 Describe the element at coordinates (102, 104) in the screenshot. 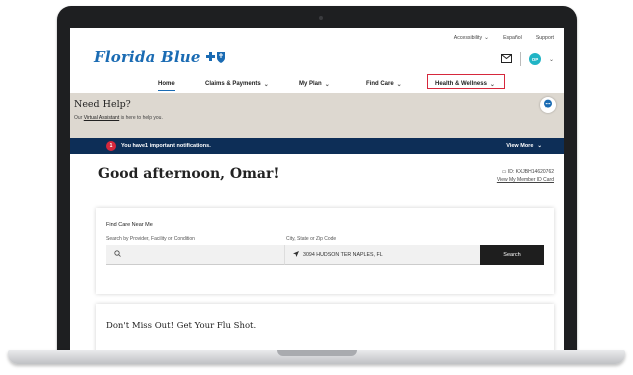

I see `help-title: Need Help?` at that location.